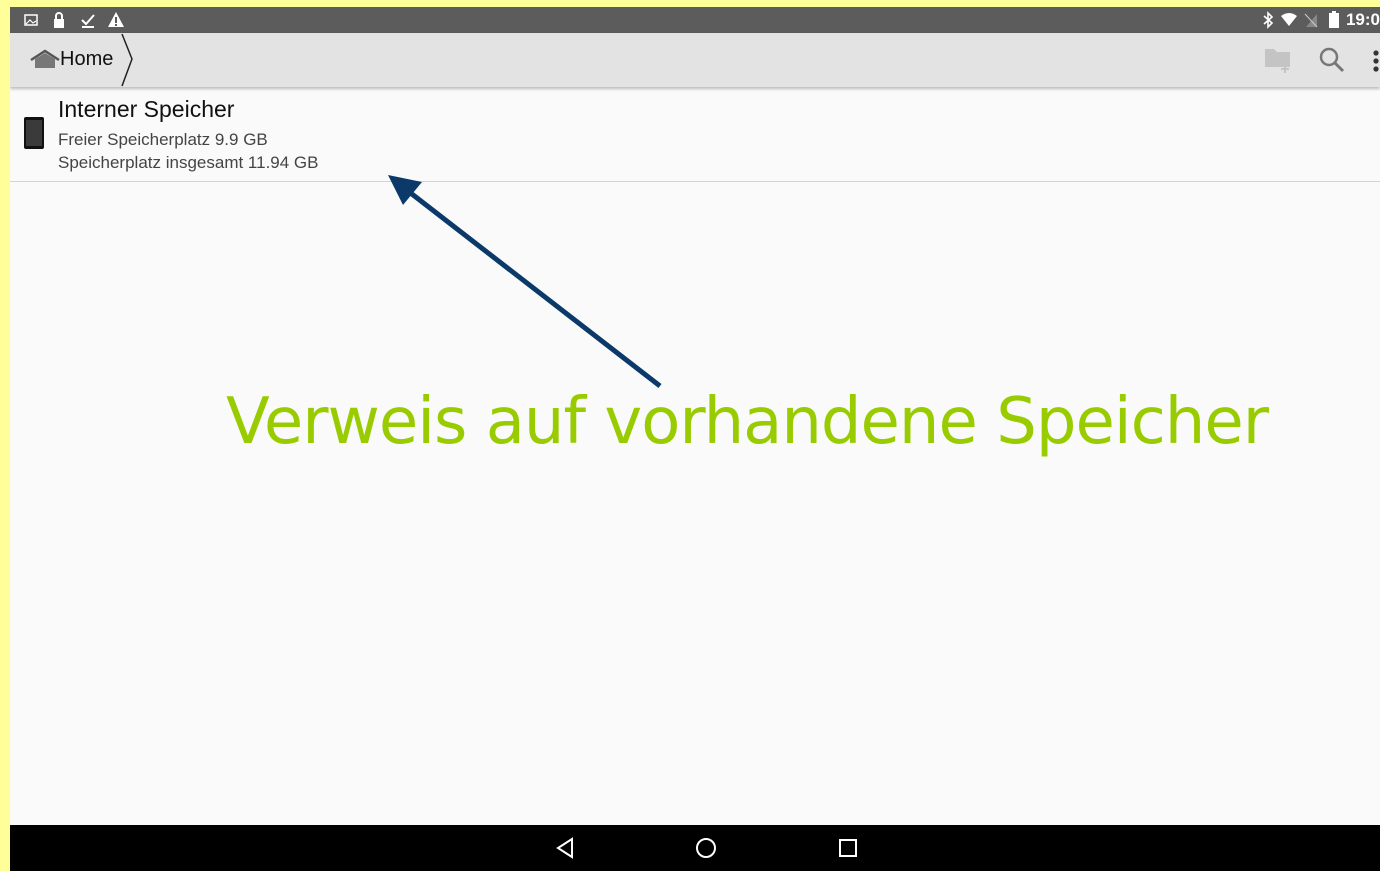 This screenshot has width=1380, height=871. Describe the element at coordinates (534, 288) in the screenshot. I see `arrow-shaft` at that location.